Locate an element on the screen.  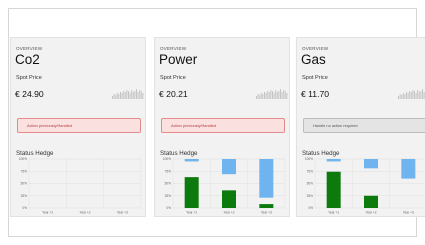
card-title: Co2 is located at coordinates (27, 59).